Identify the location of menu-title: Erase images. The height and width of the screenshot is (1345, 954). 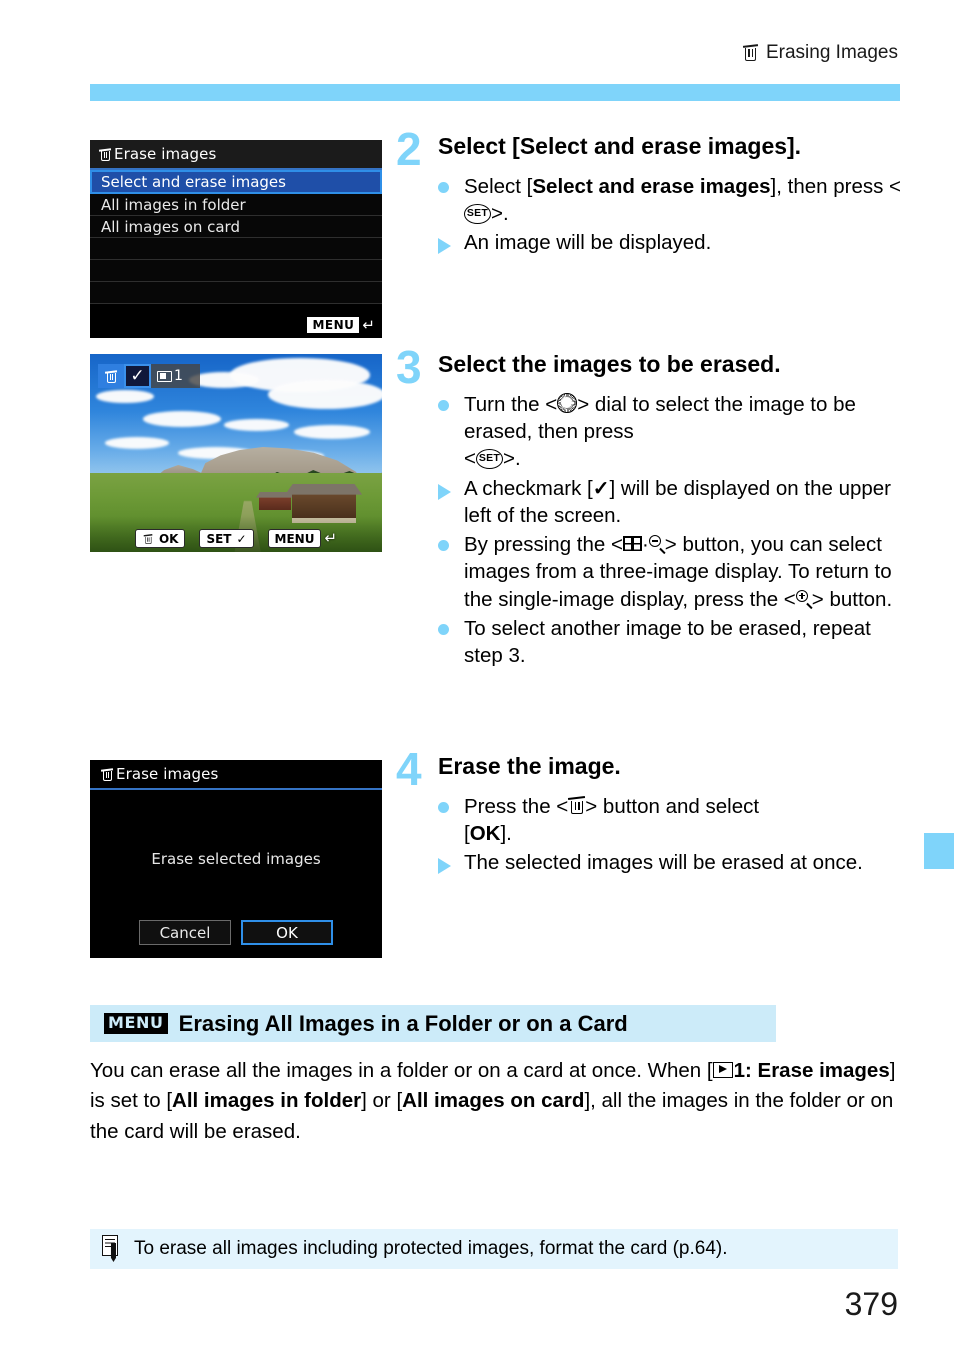
(165, 154).